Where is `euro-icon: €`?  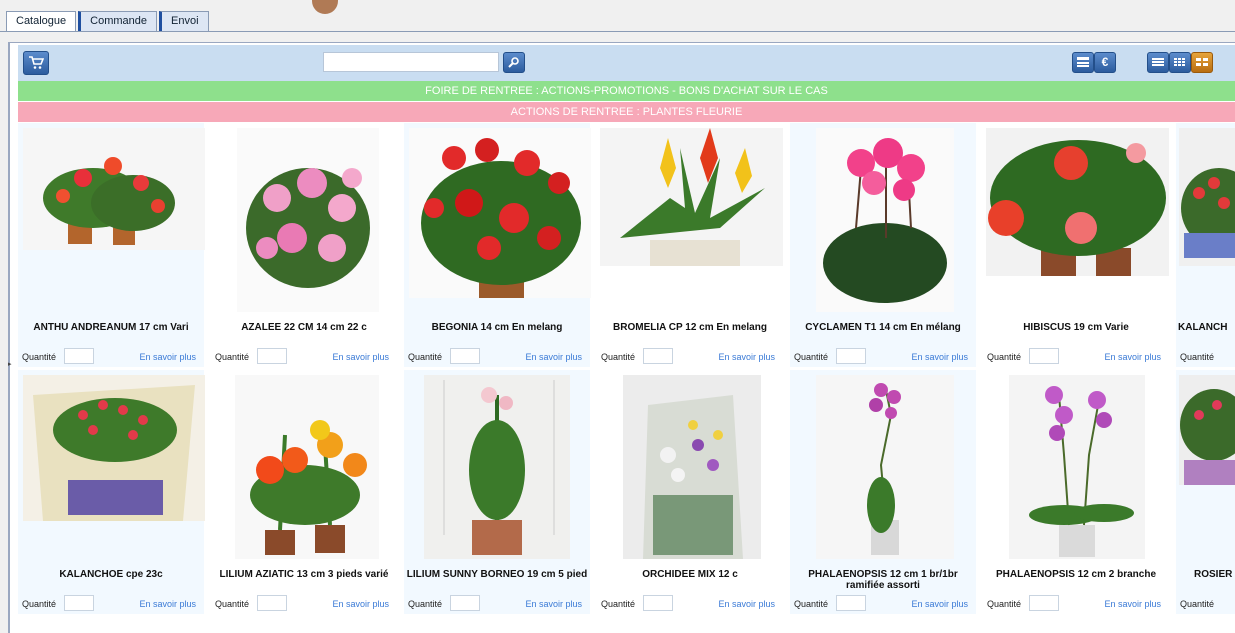 euro-icon: € is located at coordinates (1105, 62).